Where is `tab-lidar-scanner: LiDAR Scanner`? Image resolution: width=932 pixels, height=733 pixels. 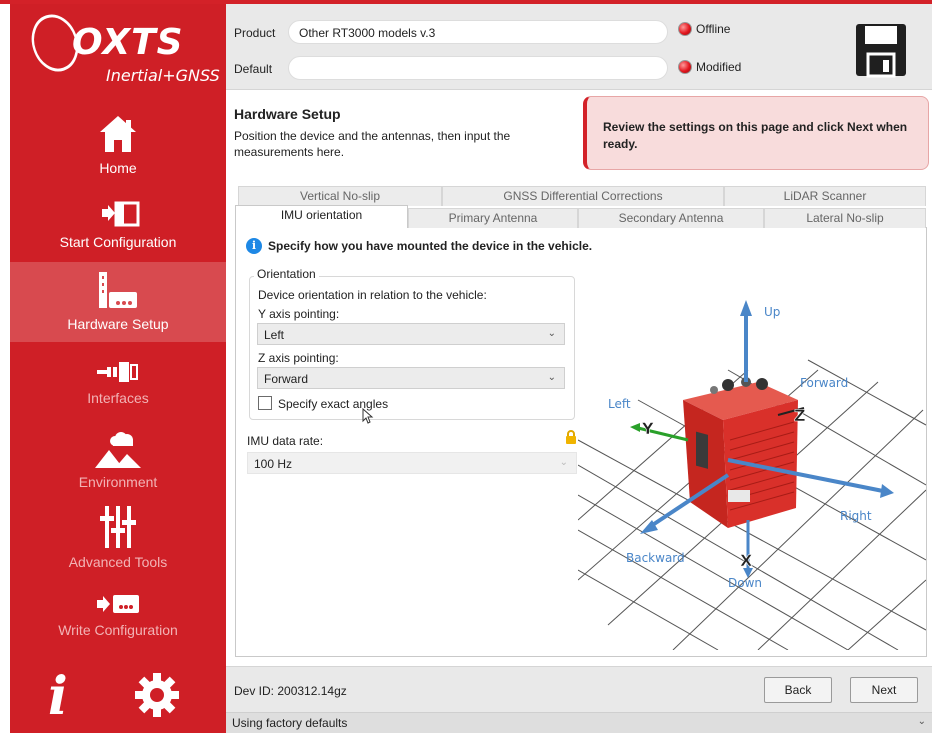 tab-lidar-scanner: LiDAR Scanner is located at coordinates (825, 196).